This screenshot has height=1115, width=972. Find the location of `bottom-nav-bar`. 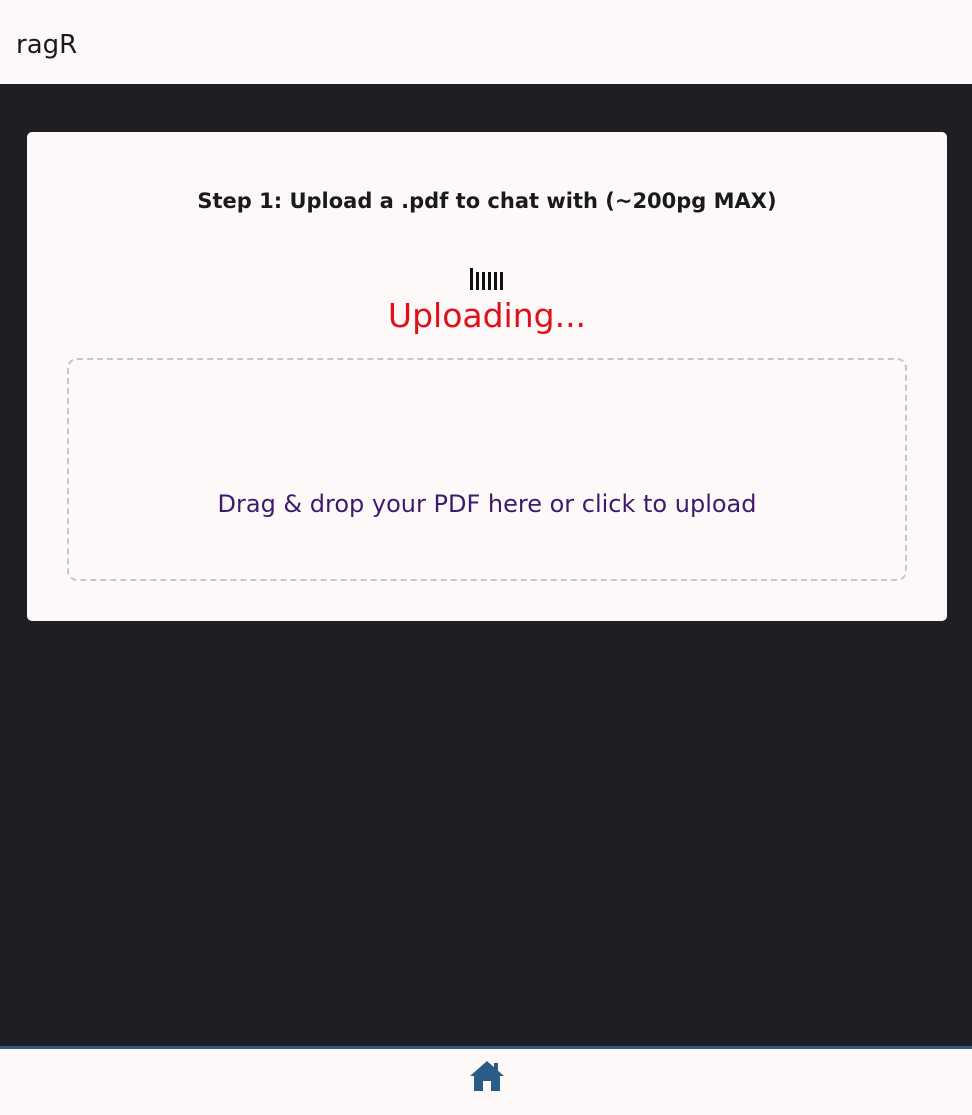

bottom-nav-bar is located at coordinates (486, 1080).